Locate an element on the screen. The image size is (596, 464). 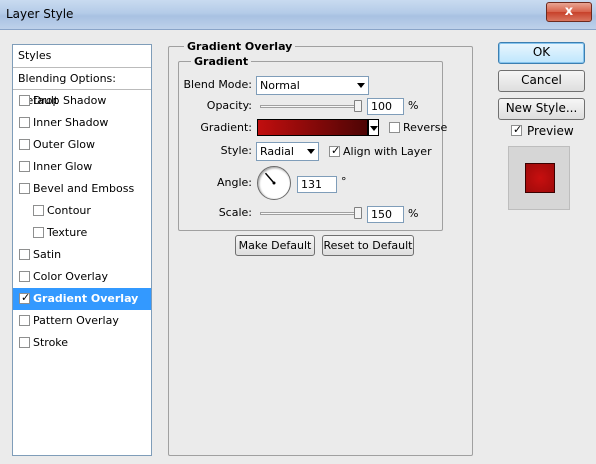
style-item-label: Drop Shadow is located at coordinates (70, 100).